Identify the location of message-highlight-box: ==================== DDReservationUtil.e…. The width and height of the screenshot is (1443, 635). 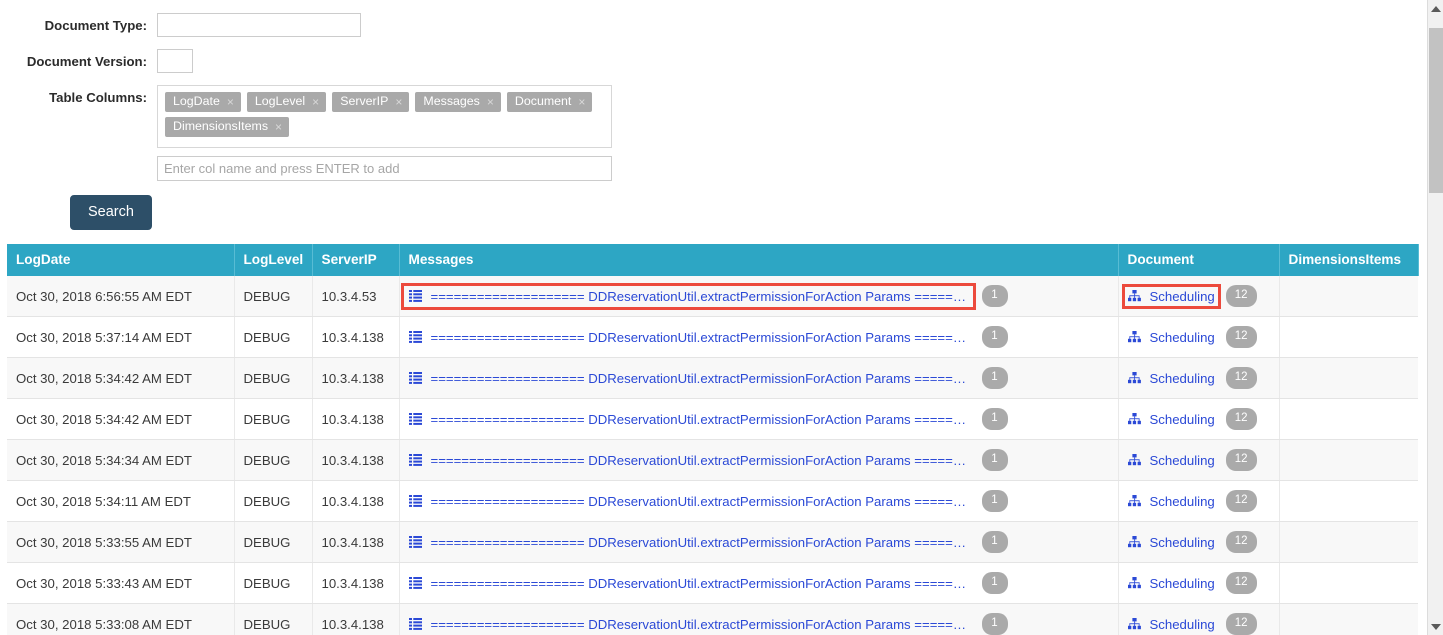
(688, 296).